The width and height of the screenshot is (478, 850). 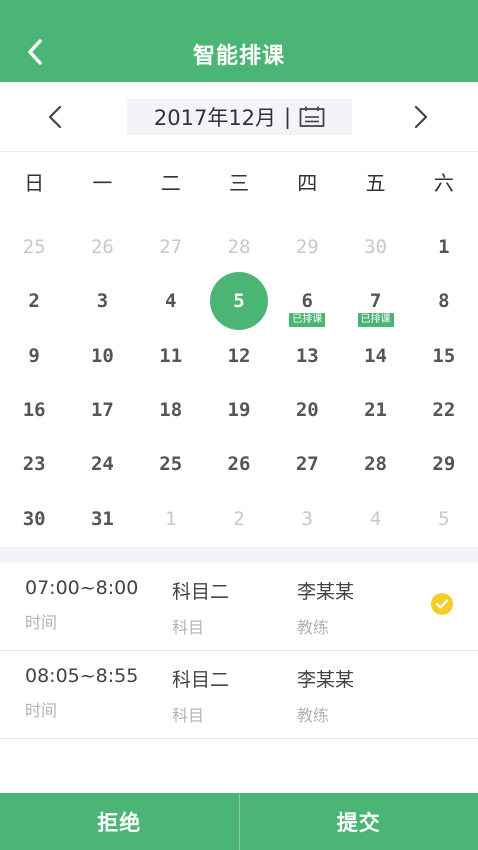 I want to click on month-picker: 2017年12月 |, so click(x=239, y=117).